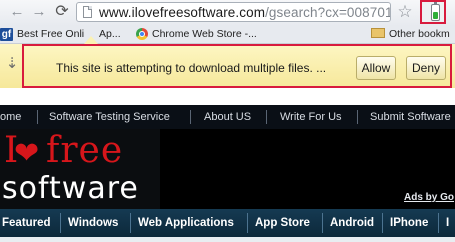 This screenshot has width=455, height=242. I want to click on extension-button, so click(433, 12).